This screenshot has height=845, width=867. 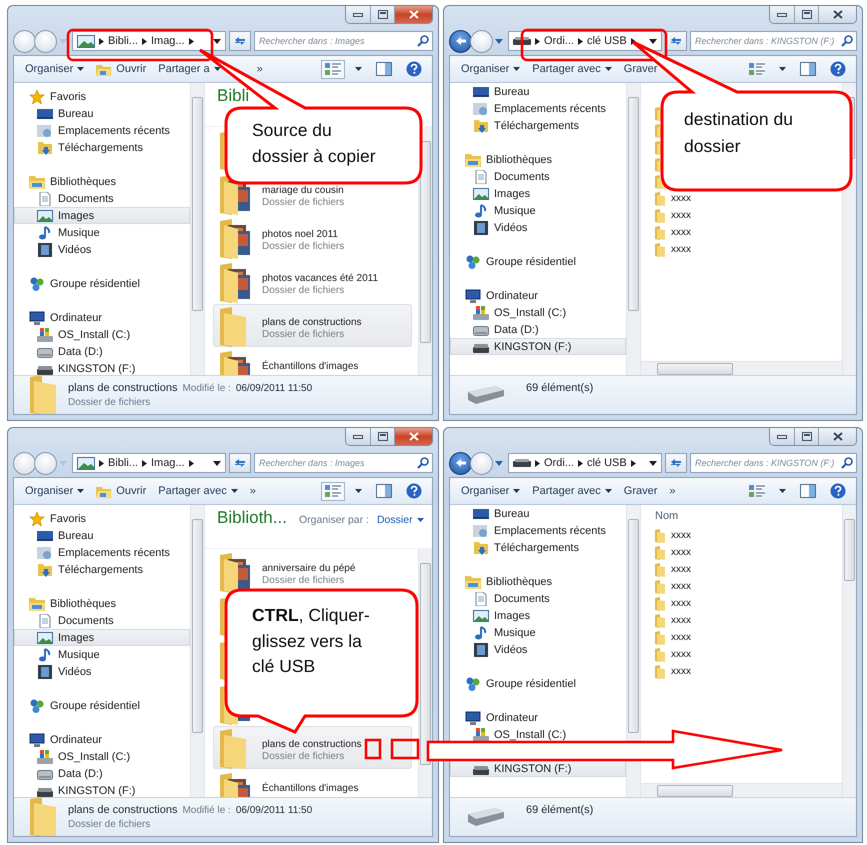 What do you see at coordinates (666, 516) in the screenshot?
I see `column-header: Nom` at bounding box center [666, 516].